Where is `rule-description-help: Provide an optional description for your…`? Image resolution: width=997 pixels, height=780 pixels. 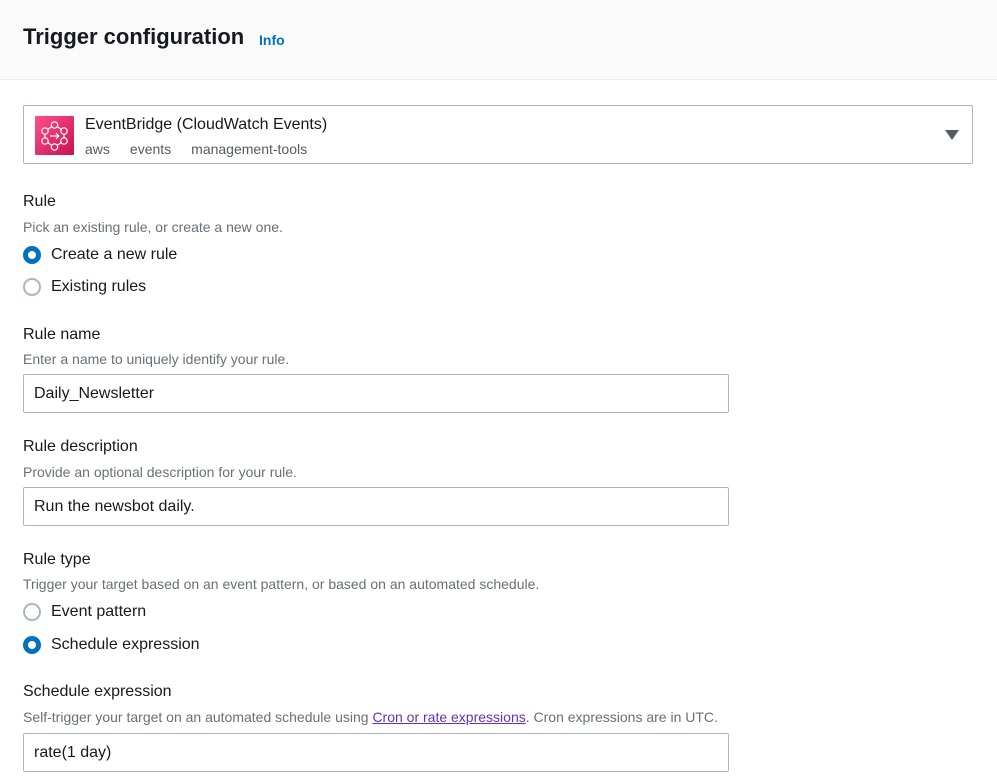
rule-description-help: Provide an optional description for your… is located at coordinates (160, 472).